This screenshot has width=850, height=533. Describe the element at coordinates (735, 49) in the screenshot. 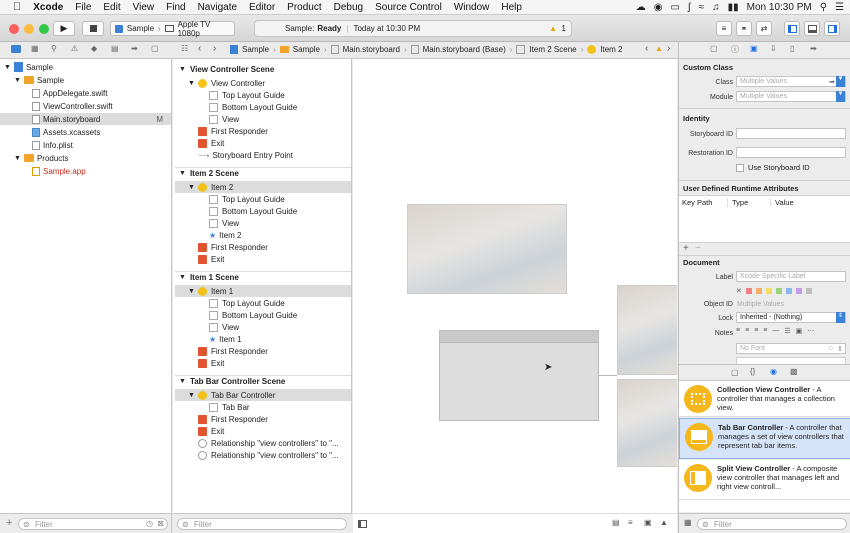

I see `help-inspector-icon: ⓘ` at that location.